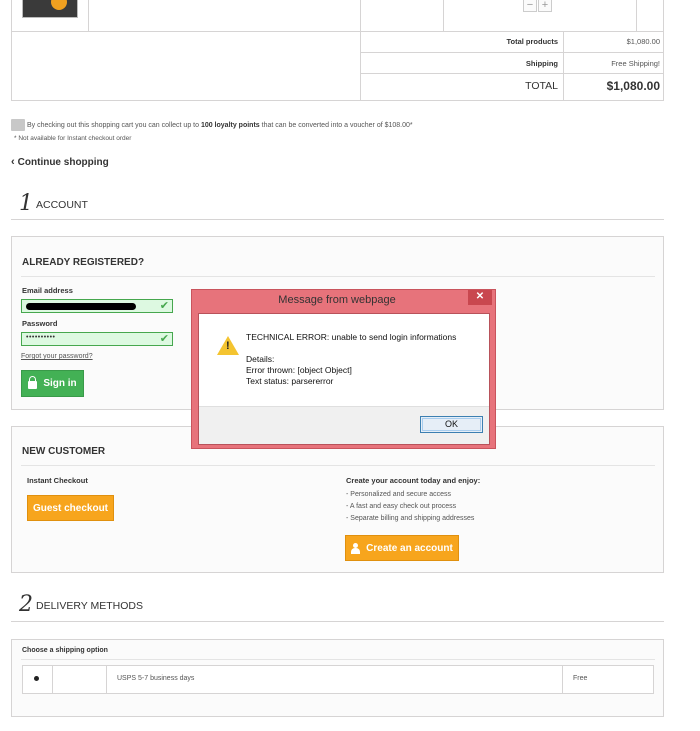 This screenshot has width=700, height=731. I want to click on email-label: Email address, so click(47, 290).